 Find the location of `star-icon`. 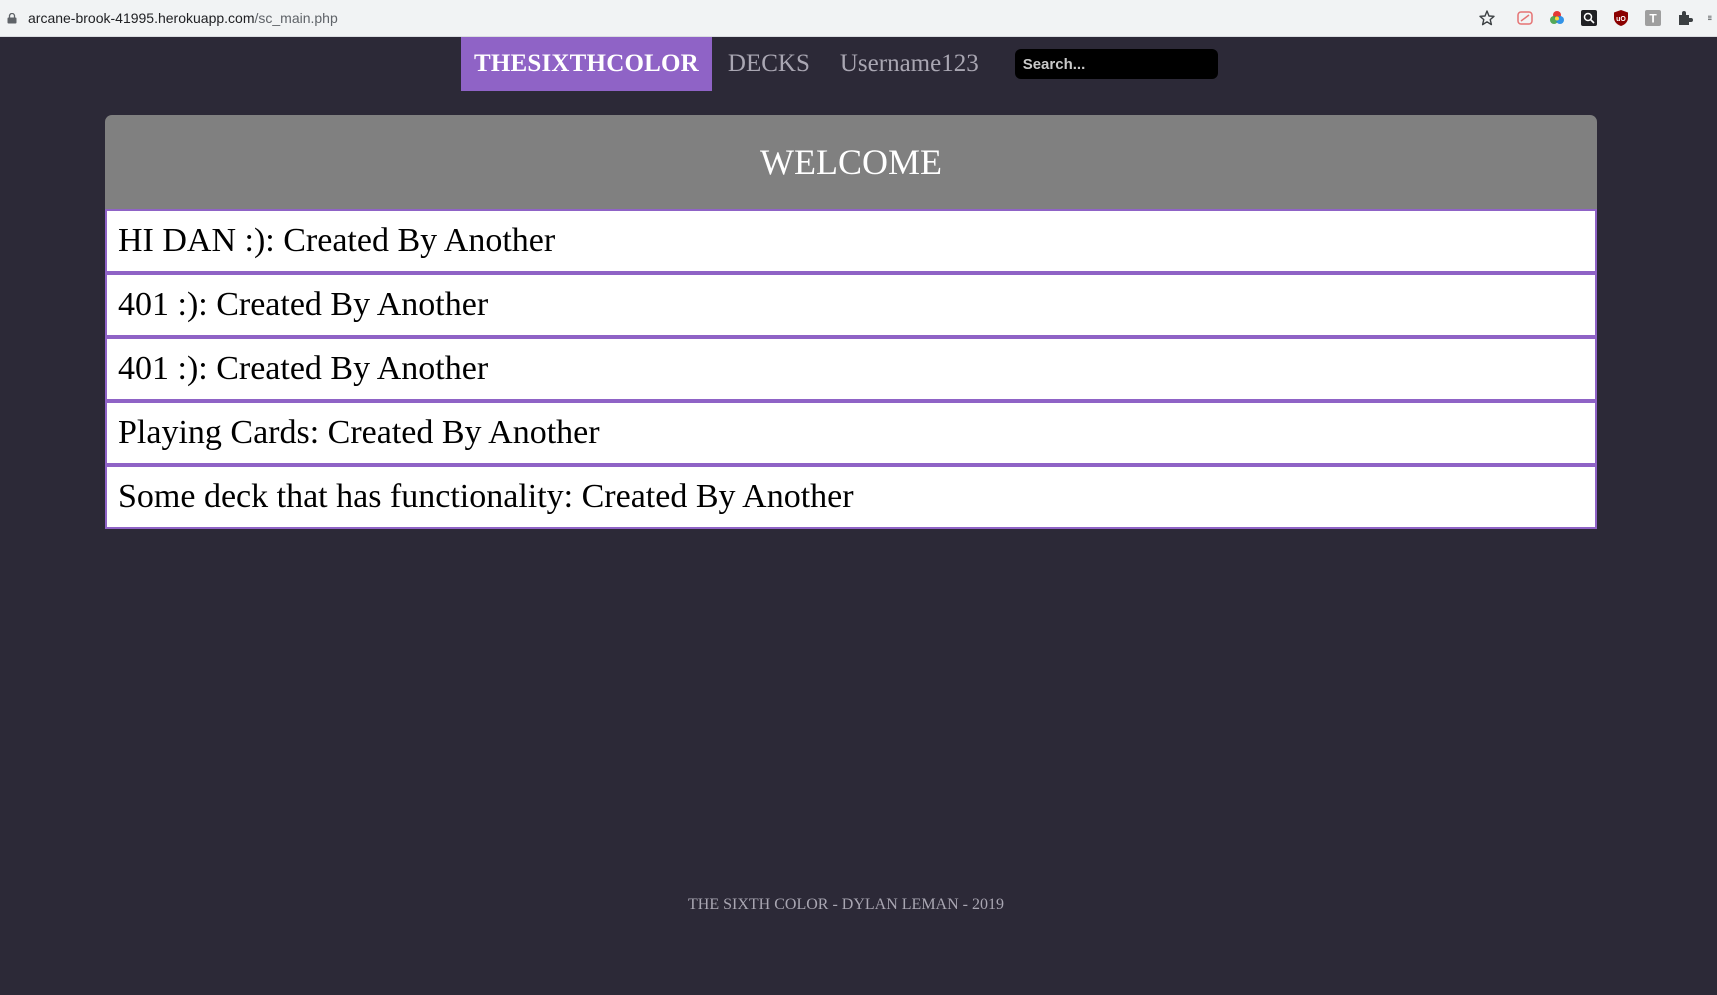

star-icon is located at coordinates (1487, 18).